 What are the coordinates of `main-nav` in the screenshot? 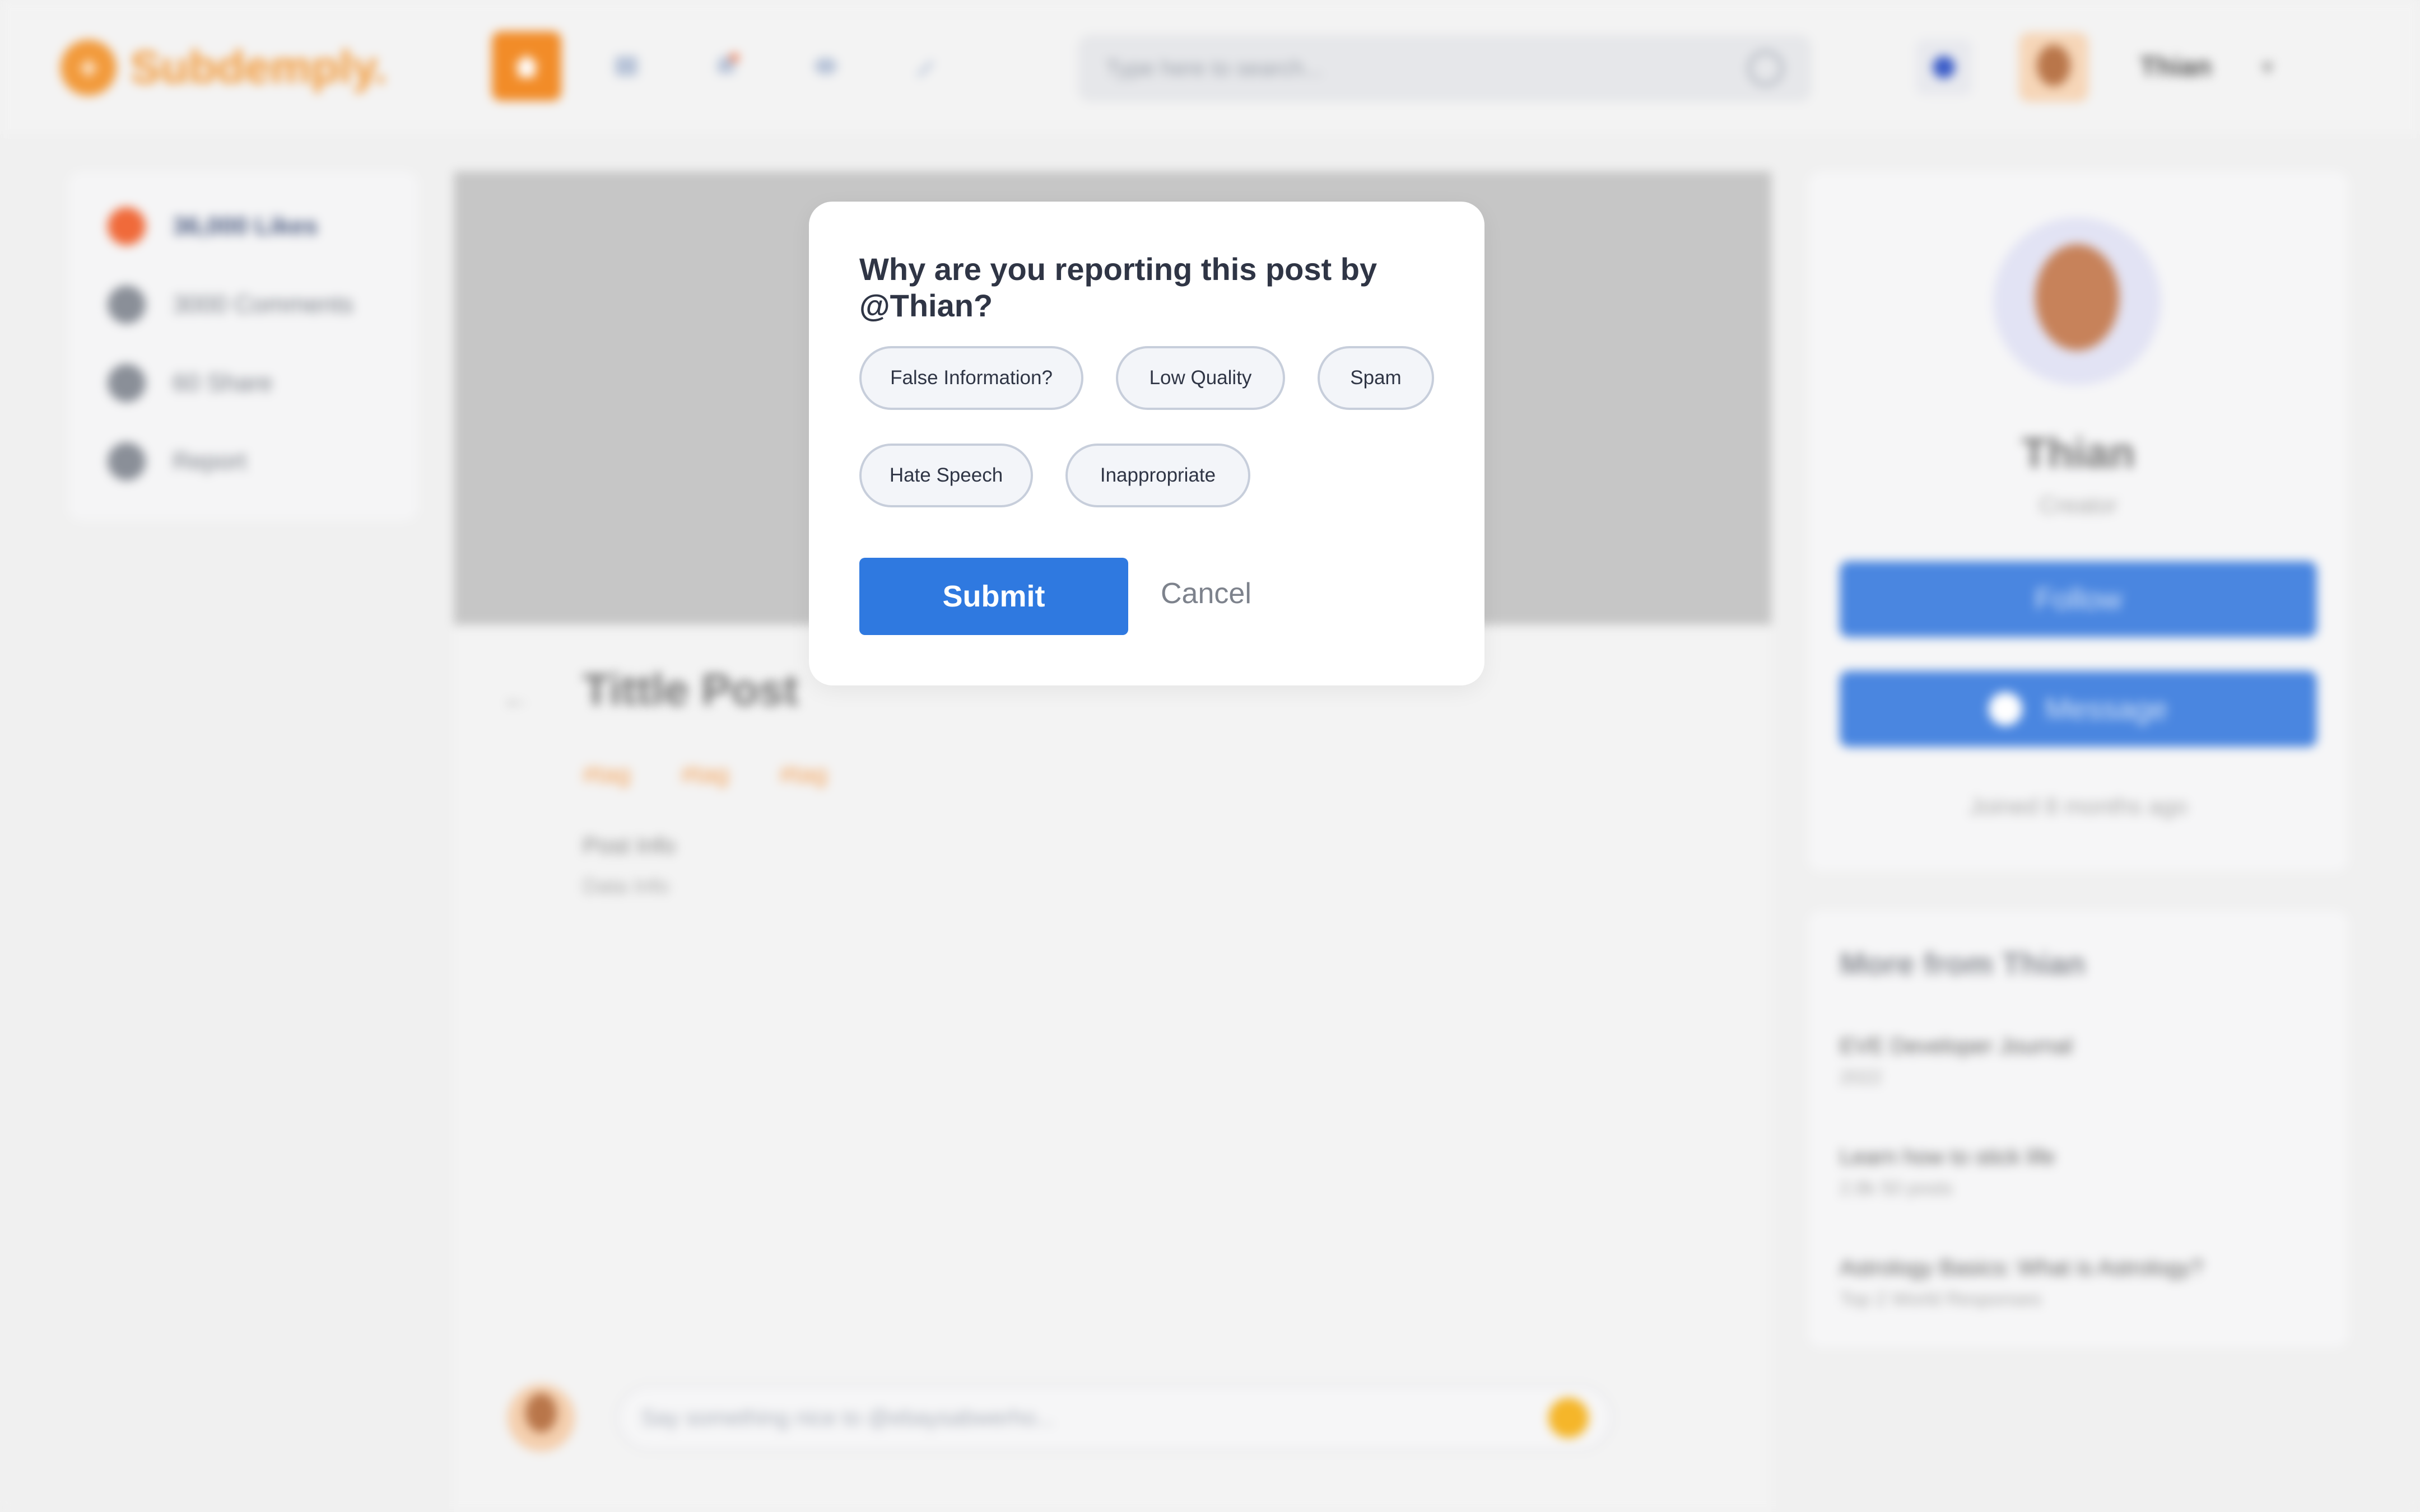 It's located at (726, 66).